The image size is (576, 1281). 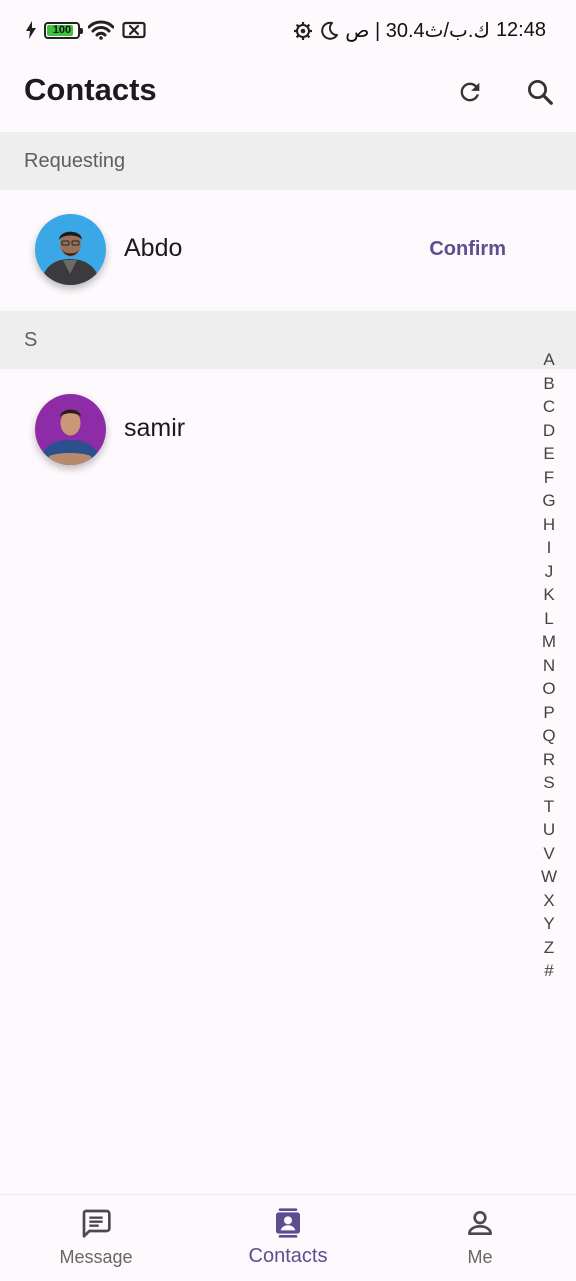 I want to click on status-time: 12:48, so click(x=520, y=30).